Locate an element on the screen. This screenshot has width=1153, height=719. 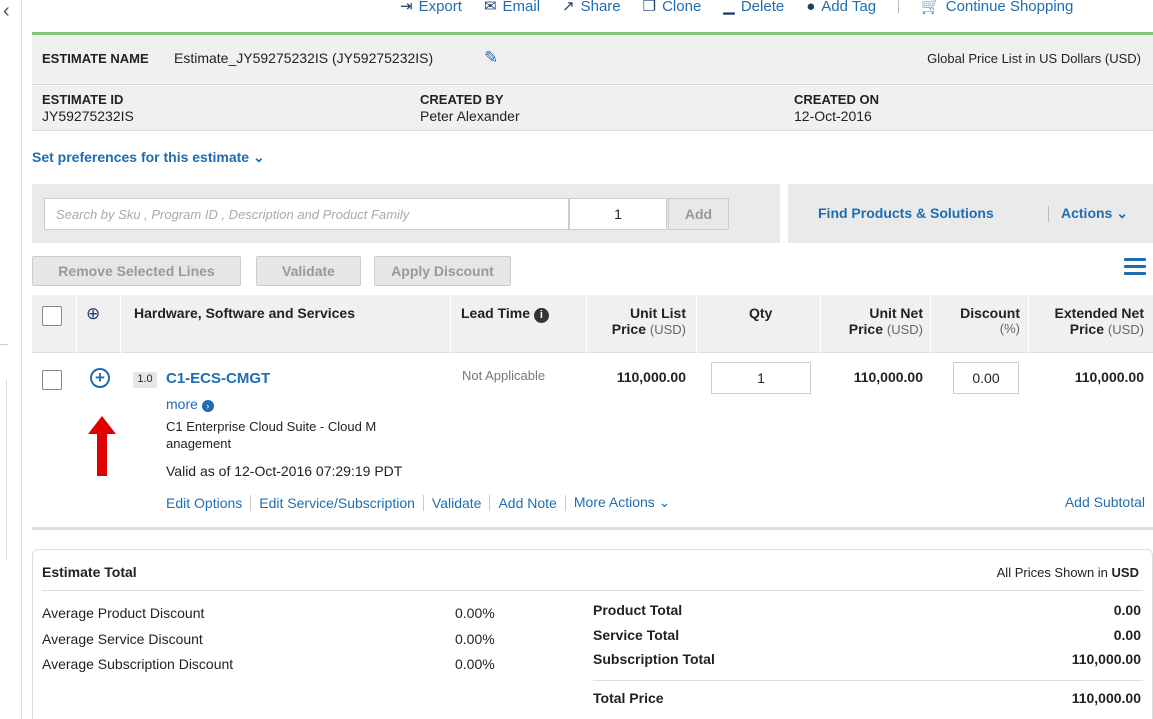
email-button: ✉ Email is located at coordinates (512, 7).